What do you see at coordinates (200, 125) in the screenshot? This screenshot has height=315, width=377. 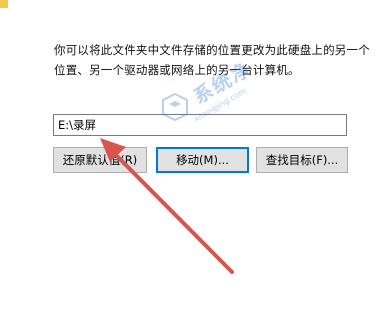 I see `location-path-input` at bounding box center [200, 125].